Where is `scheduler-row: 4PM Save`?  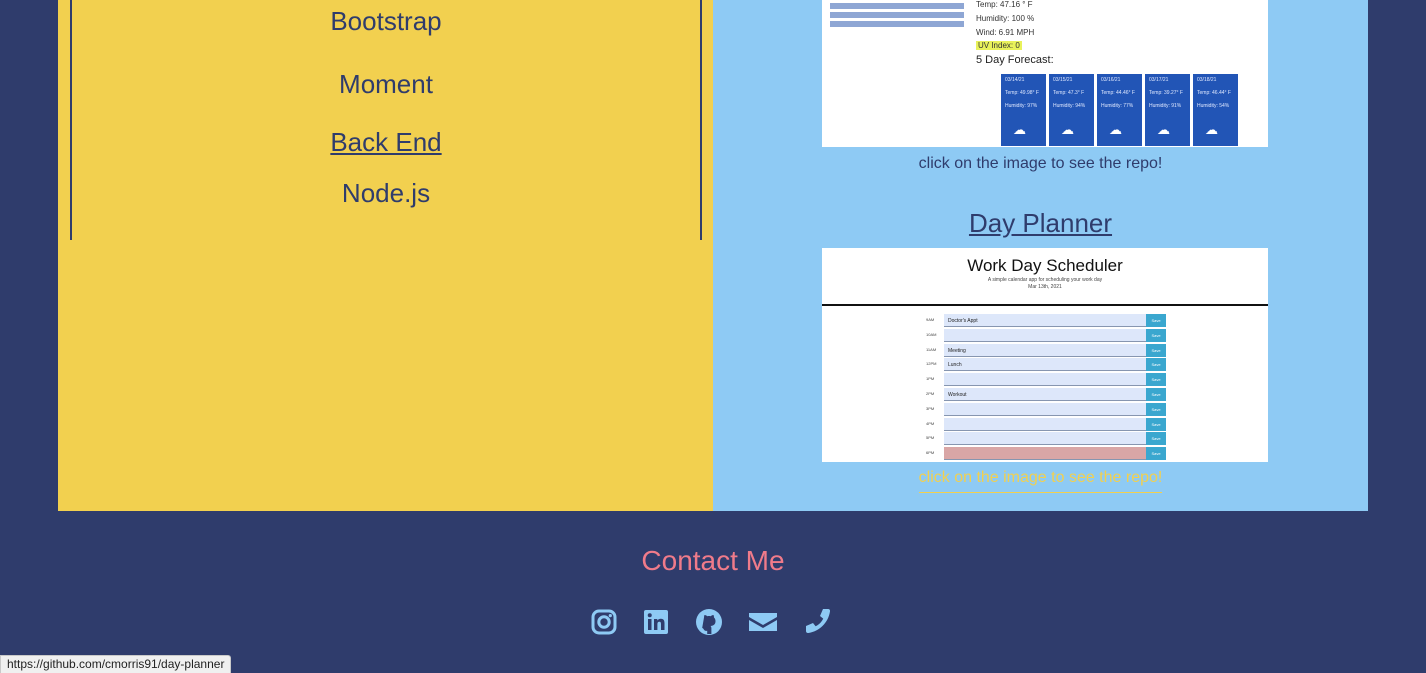
scheduler-row: 4PM Save is located at coordinates (1046, 424).